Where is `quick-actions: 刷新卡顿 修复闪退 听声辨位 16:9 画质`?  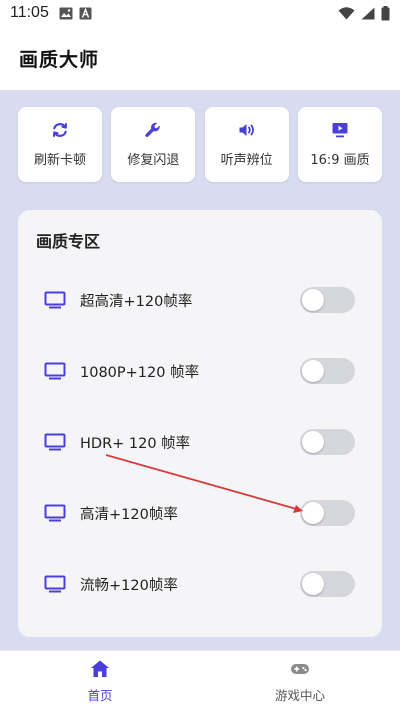
quick-actions: 刷新卡顿 修复闪退 听声辨位 16:9 画质 is located at coordinates (200, 144).